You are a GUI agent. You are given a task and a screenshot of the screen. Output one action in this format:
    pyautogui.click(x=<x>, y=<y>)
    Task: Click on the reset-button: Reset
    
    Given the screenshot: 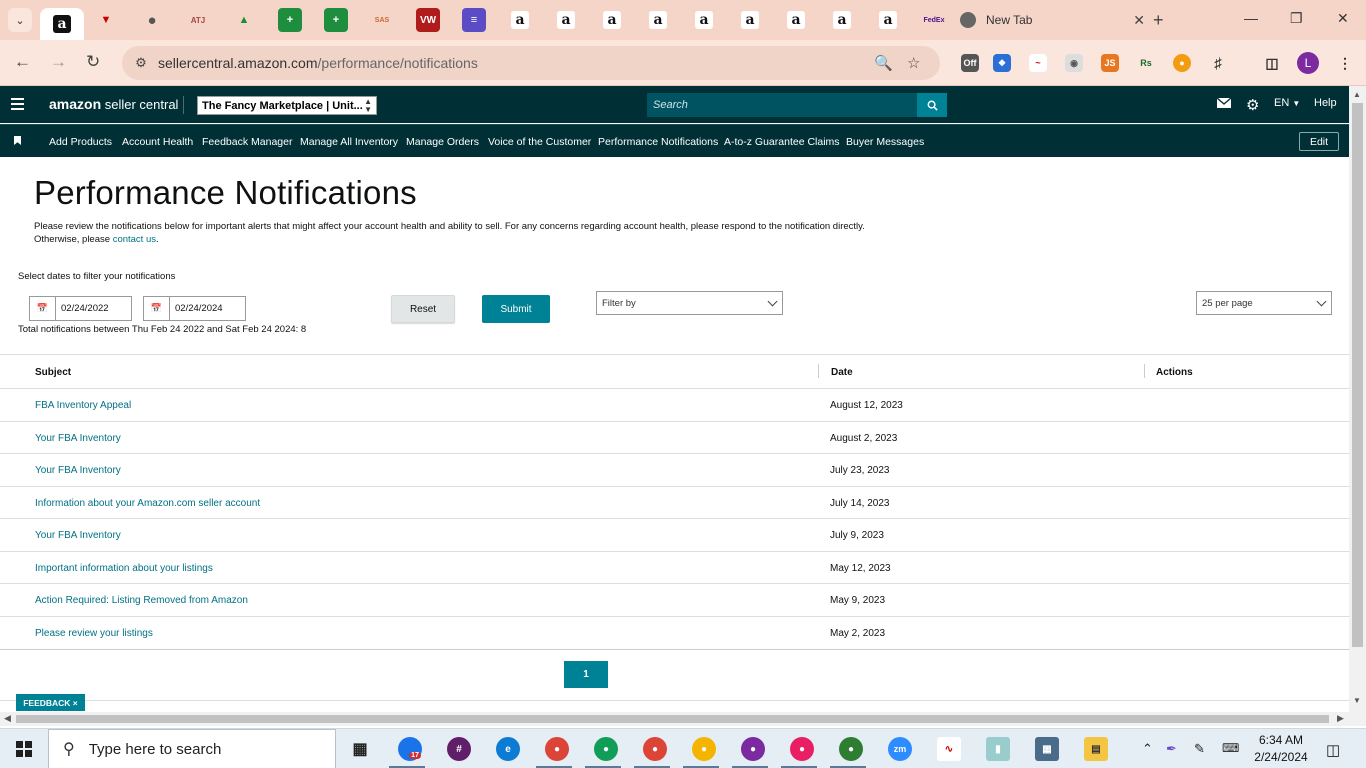 What is the action you would take?
    pyautogui.click(x=423, y=309)
    